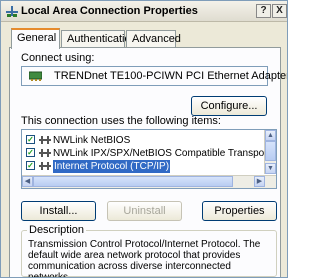 Image resolution: width=320 pixels, height=278 pixels. What do you see at coordinates (57, 230) in the screenshot?
I see `description-title: Description` at bounding box center [57, 230].